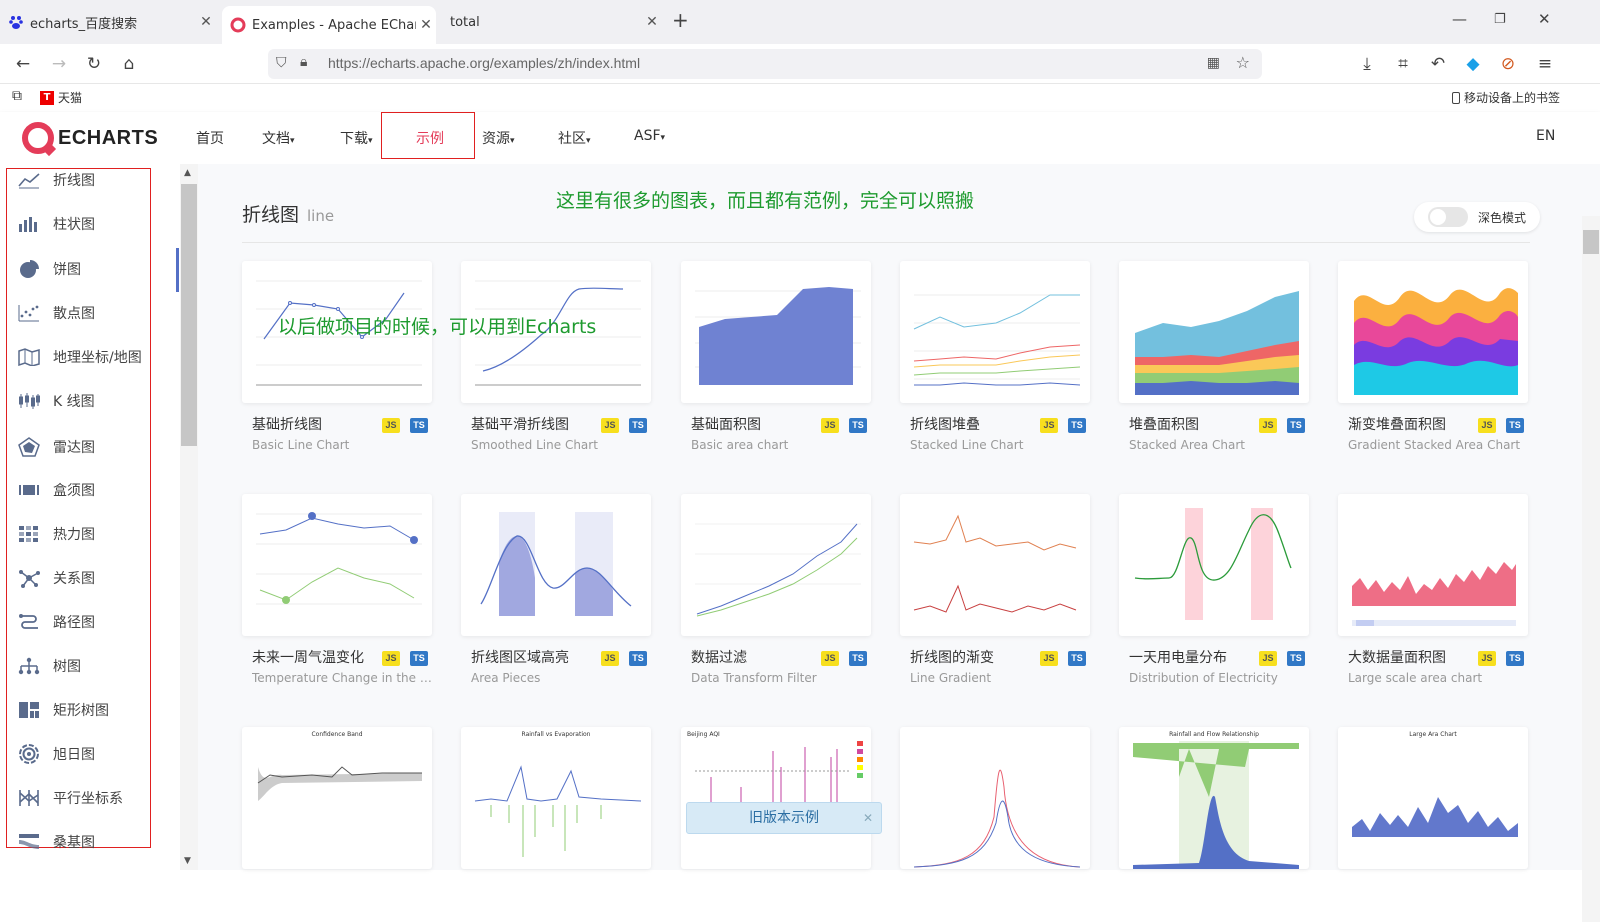  What do you see at coordinates (995, 798) in the screenshot?
I see `example-card` at bounding box center [995, 798].